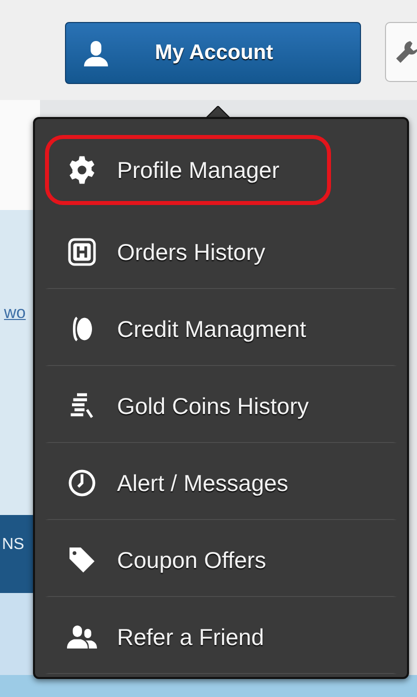 The height and width of the screenshot is (697, 417). I want to click on band-text: NS, so click(12, 545).